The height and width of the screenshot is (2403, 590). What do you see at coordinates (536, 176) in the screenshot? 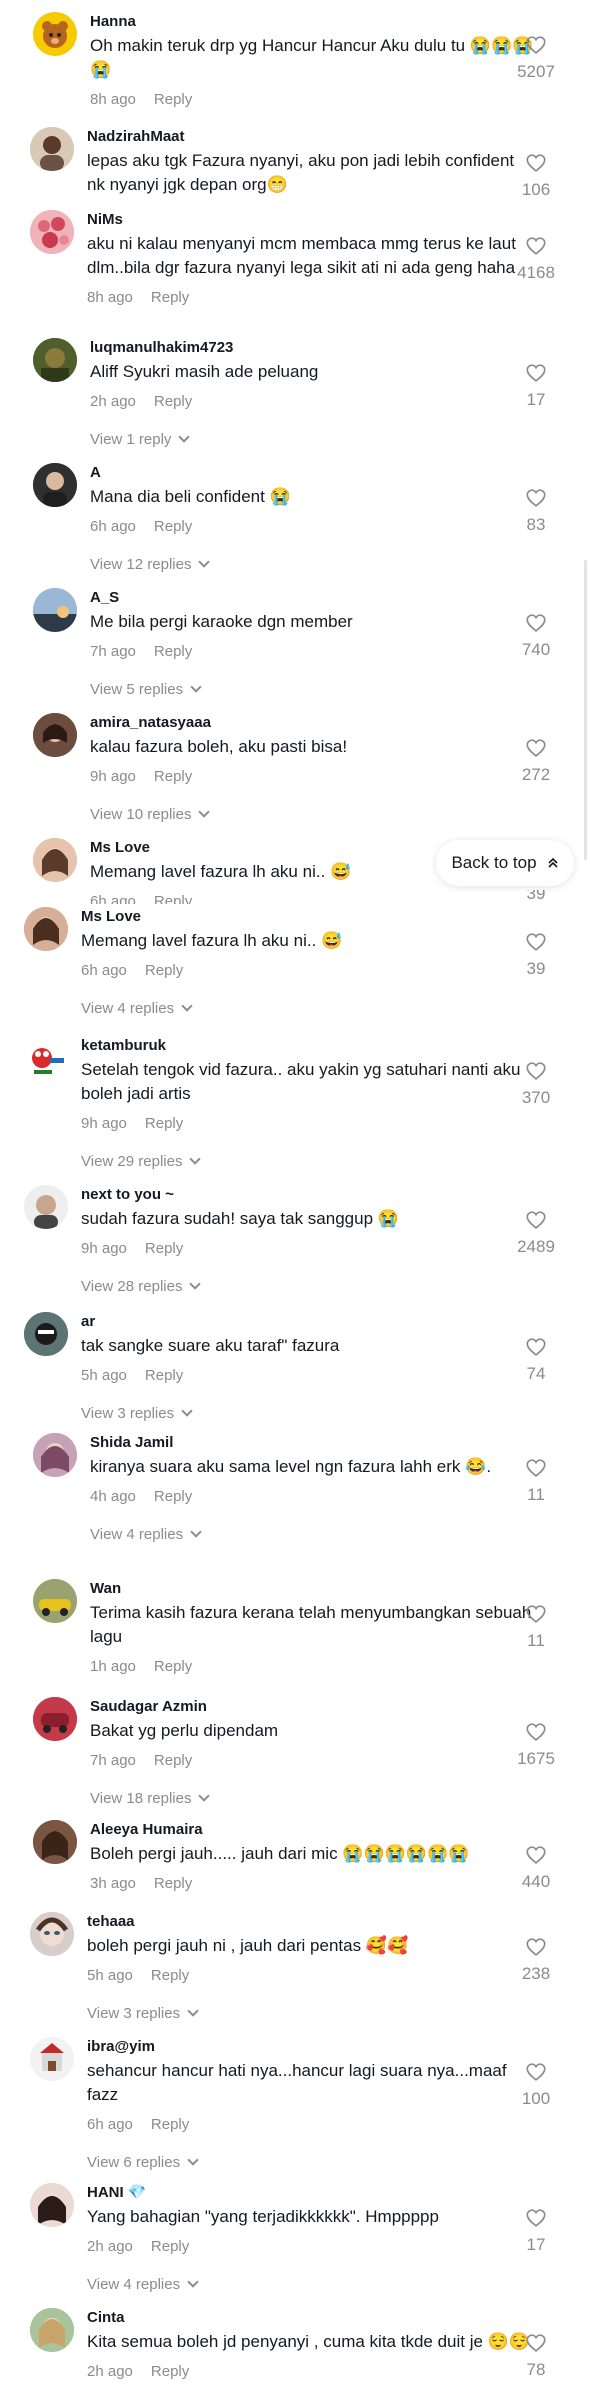
I see `like-button: 106` at bounding box center [536, 176].